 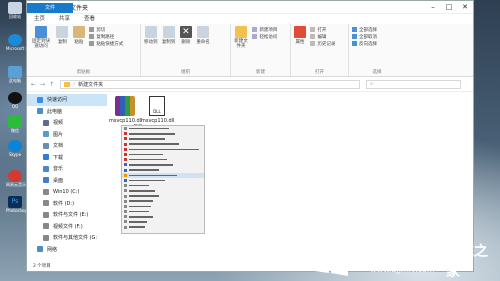 I want to click on nav-item-drive-g: 软件与其他文件 (G:, so click(x=67, y=238).